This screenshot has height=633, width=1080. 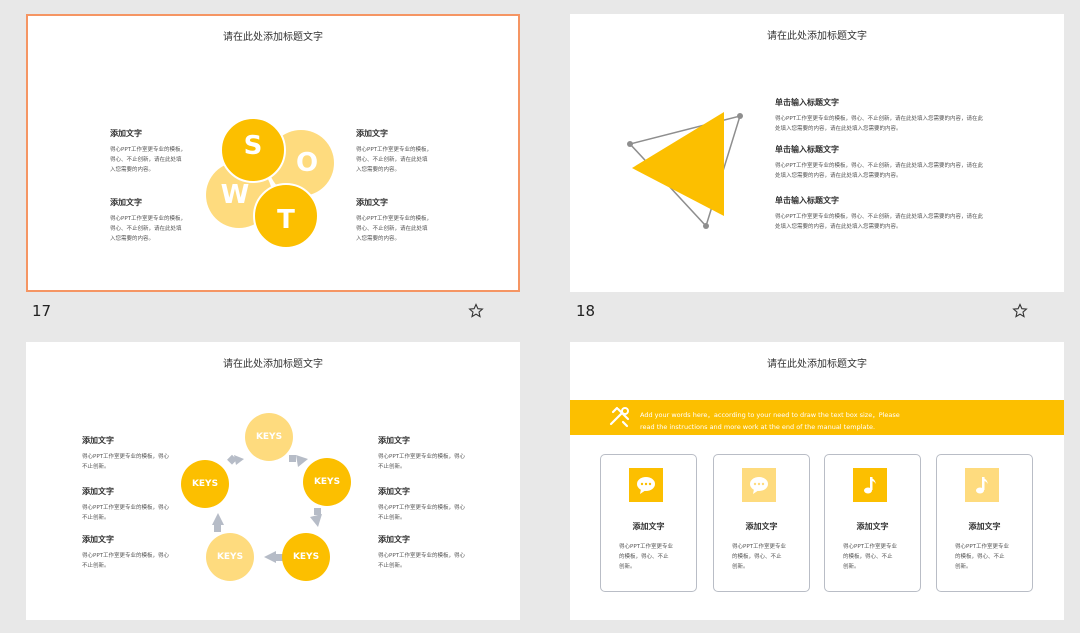 What do you see at coordinates (286, 216) in the screenshot?
I see `swot-circle-t: T` at bounding box center [286, 216].